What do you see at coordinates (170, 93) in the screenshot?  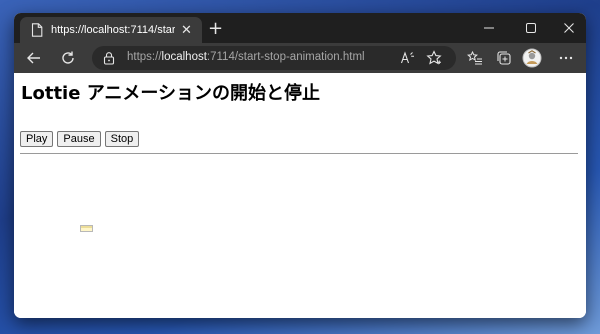 I see `page-heading: Lottie アニメーションの開始と停止` at bounding box center [170, 93].